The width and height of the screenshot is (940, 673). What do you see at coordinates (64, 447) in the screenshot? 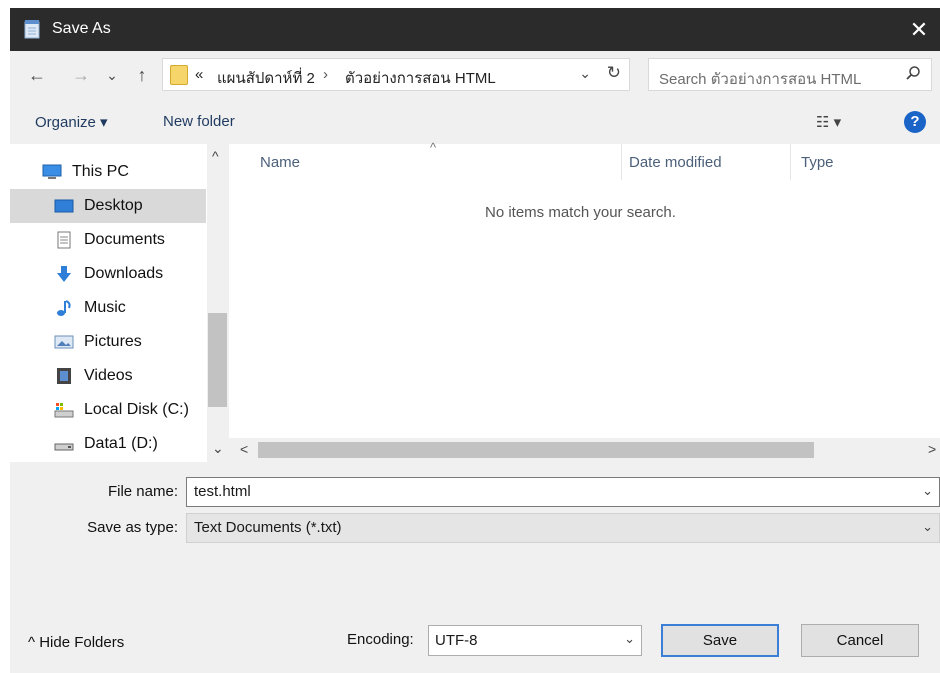
I see `drive-icon` at bounding box center [64, 447].